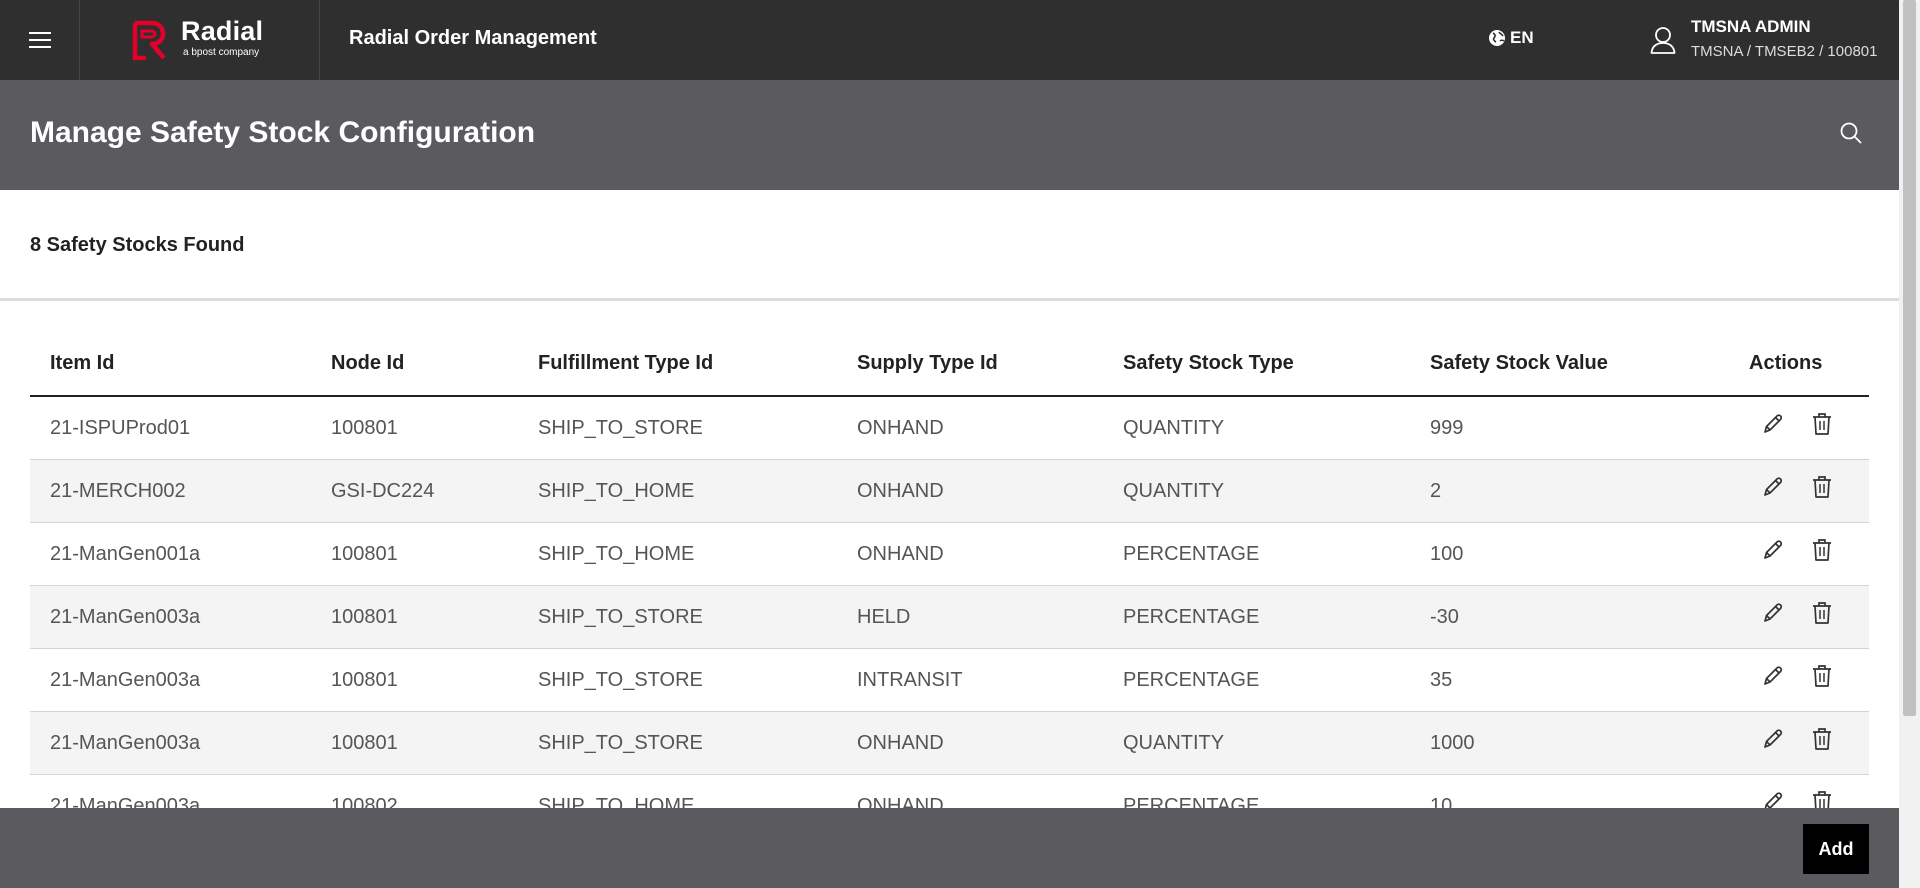  I want to click on cell-safety-stock-value: 35, so click(1441, 680).